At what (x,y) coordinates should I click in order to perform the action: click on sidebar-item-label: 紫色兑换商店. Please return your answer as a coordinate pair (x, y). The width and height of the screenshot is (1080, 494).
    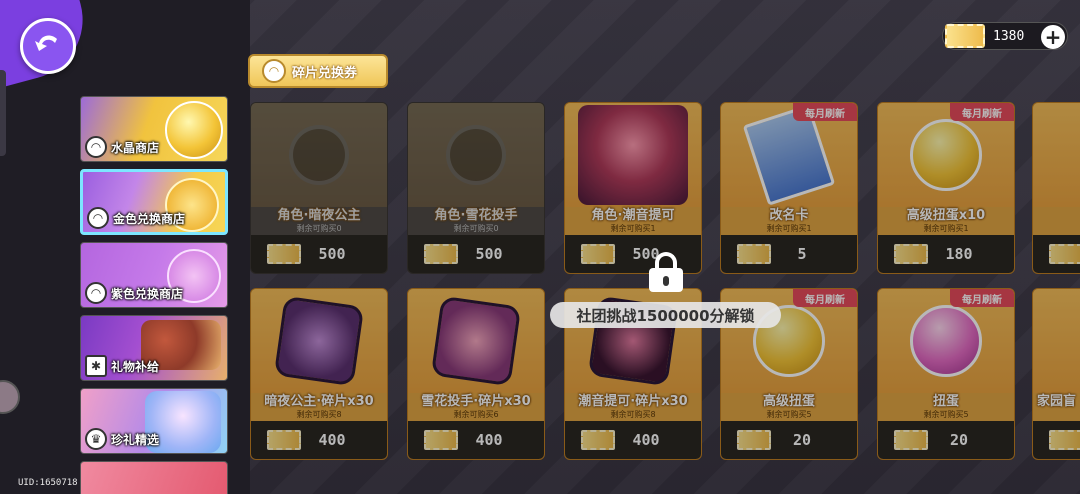
    Looking at the image, I should click on (147, 293).